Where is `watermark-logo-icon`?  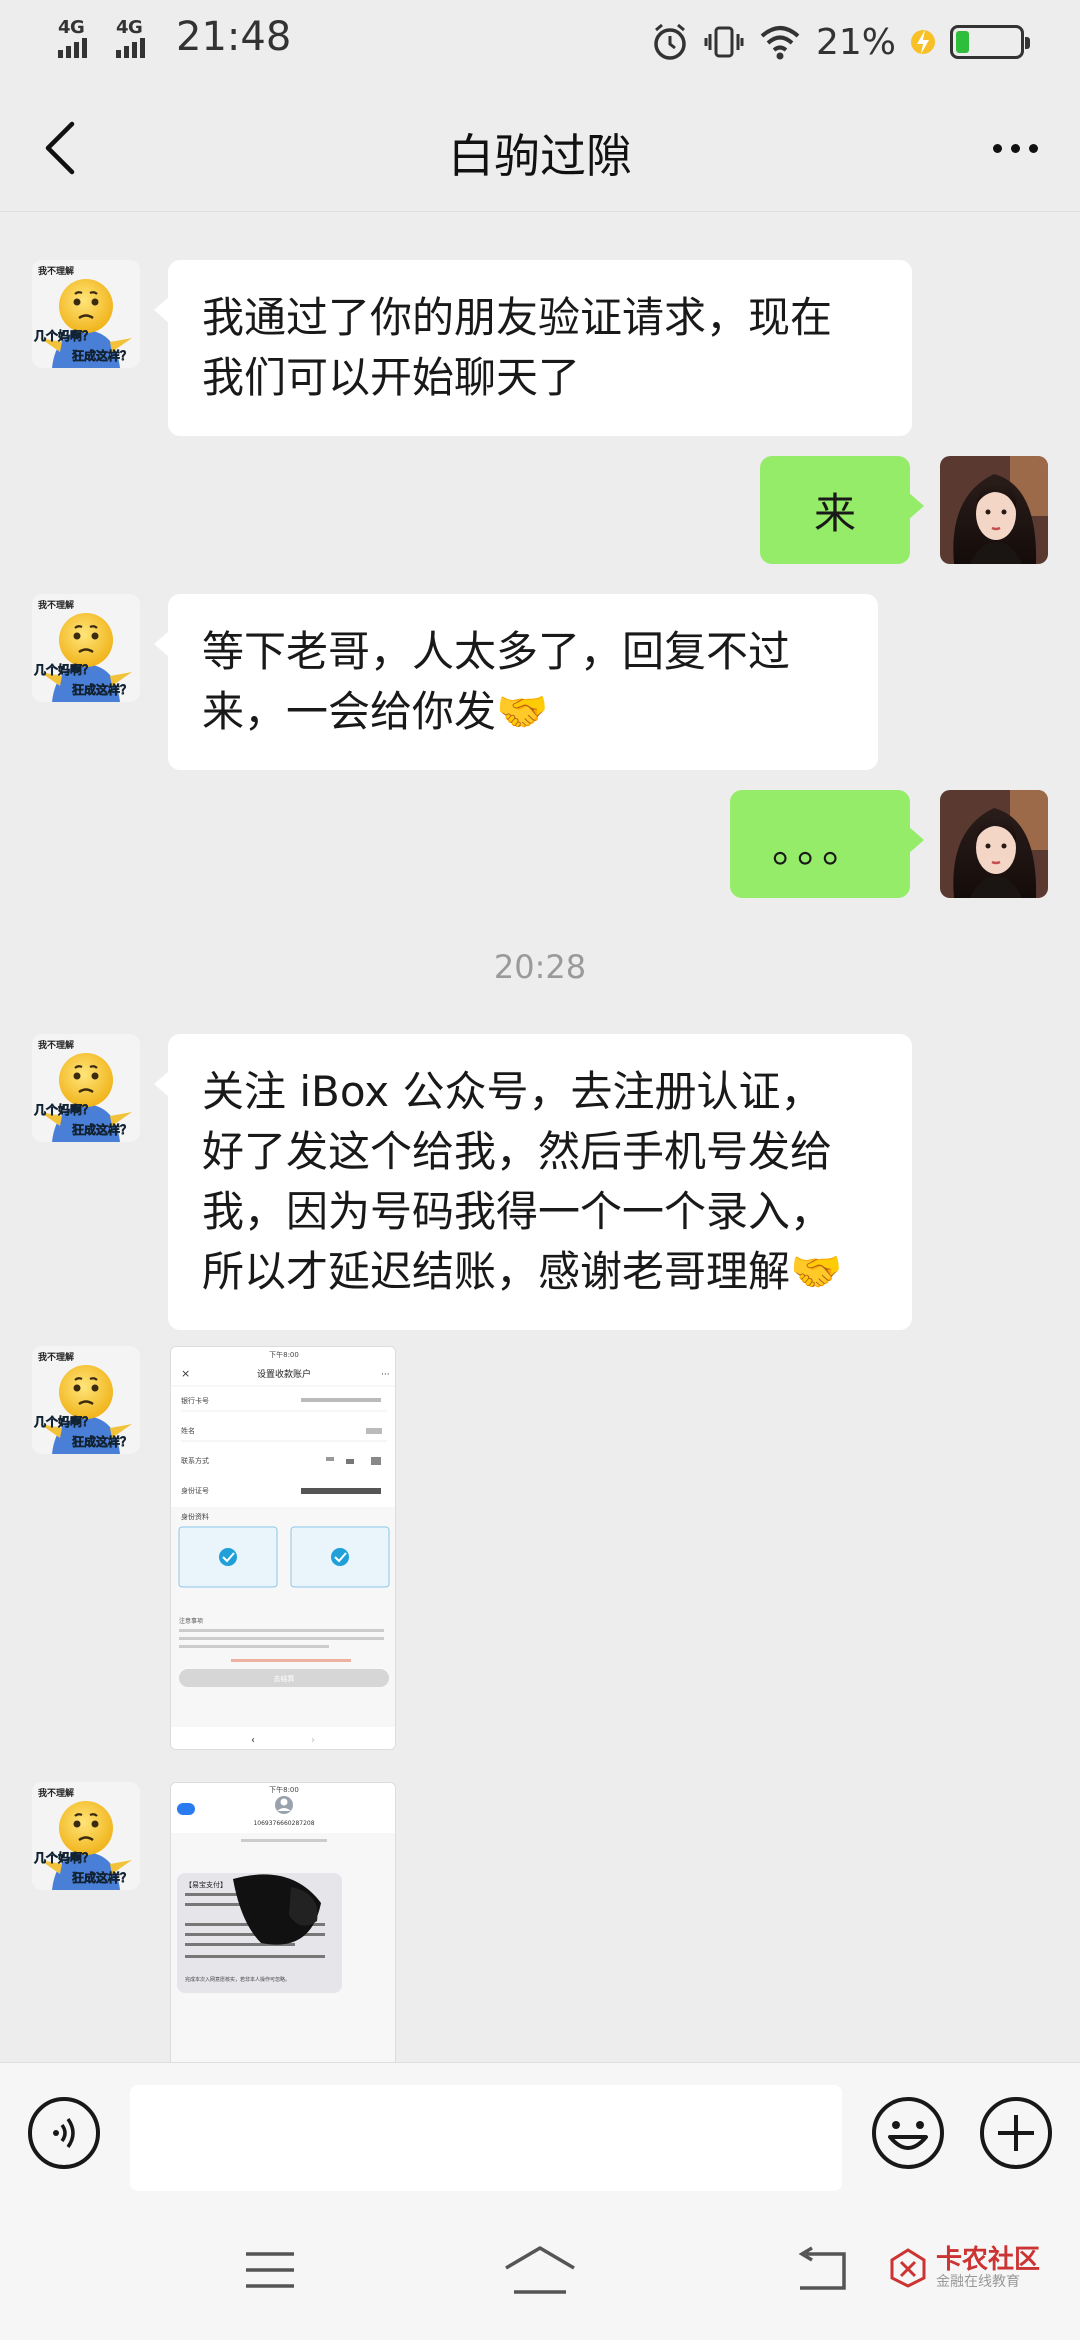 watermark-logo-icon is located at coordinates (908, 2268).